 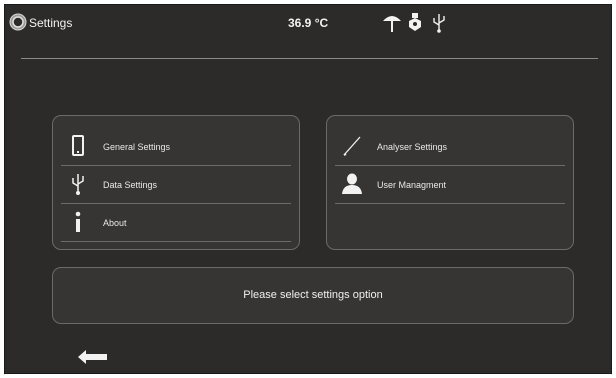 What do you see at coordinates (176, 147) in the screenshot?
I see `menu-item-general-settings: General Settings` at bounding box center [176, 147].